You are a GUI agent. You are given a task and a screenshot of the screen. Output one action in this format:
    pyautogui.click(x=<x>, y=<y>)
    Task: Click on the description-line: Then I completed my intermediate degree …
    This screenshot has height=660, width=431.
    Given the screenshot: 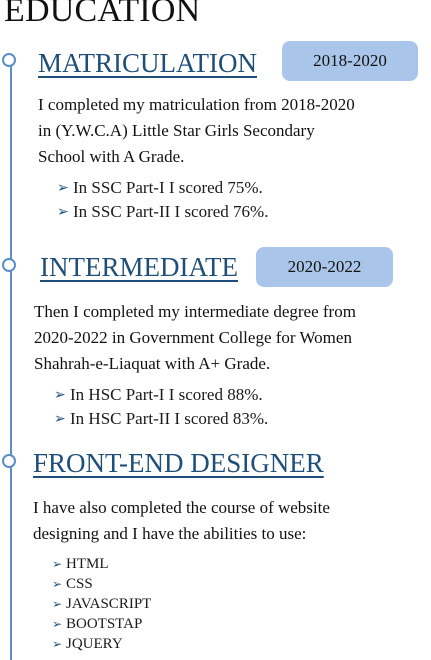 What is the action you would take?
    pyautogui.click(x=195, y=311)
    